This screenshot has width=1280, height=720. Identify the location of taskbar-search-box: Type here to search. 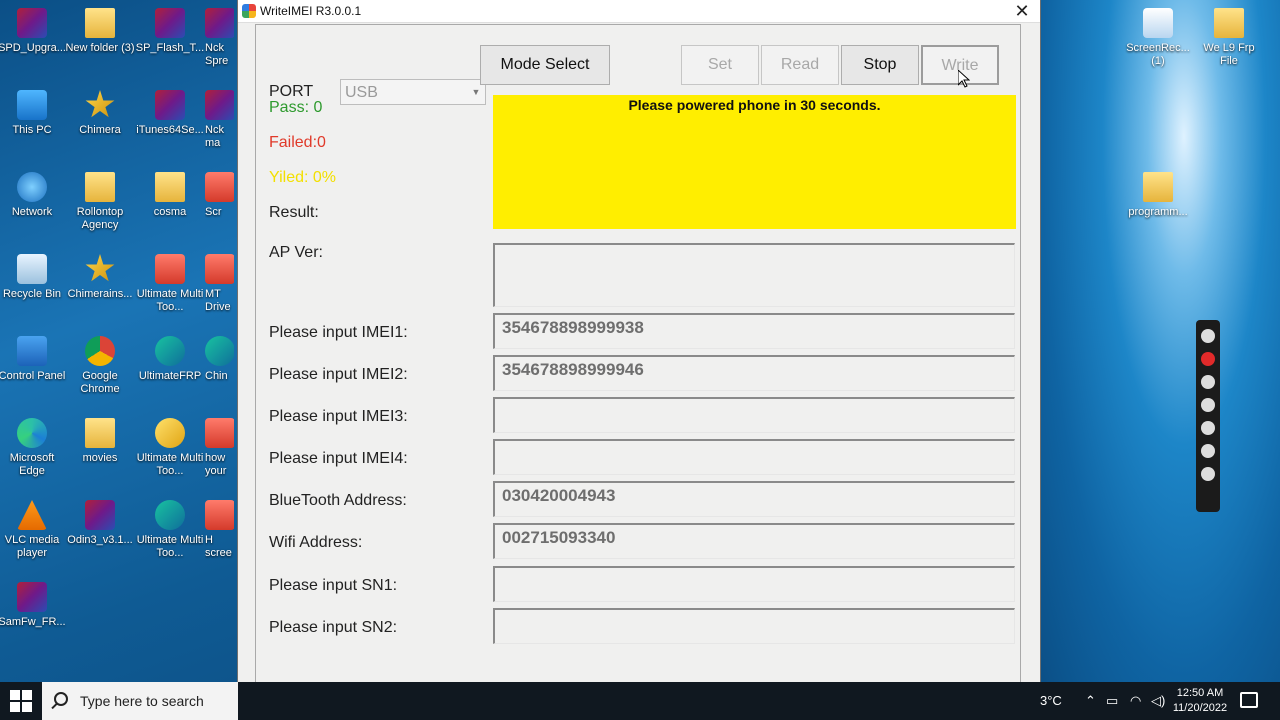
(140, 701).